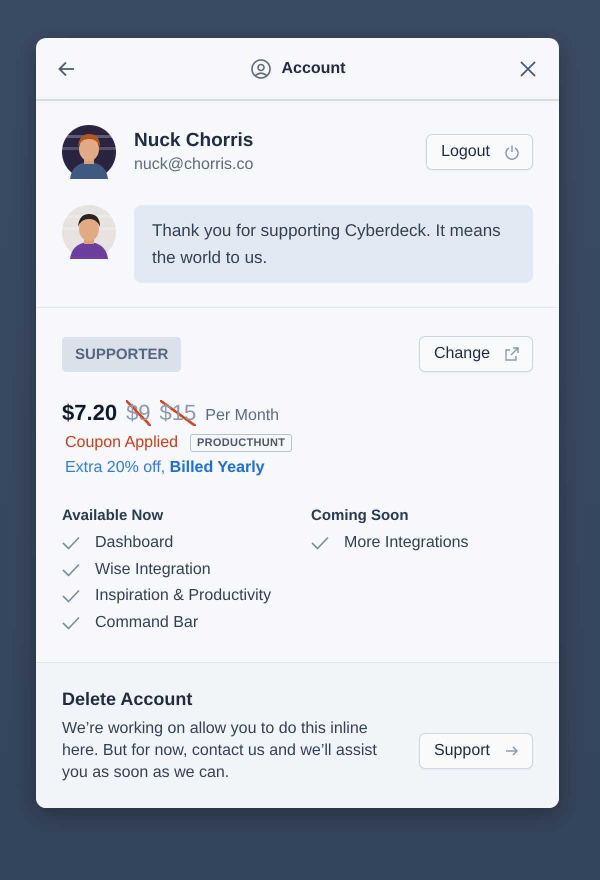 This screenshot has height=880, width=600. I want to click on logout-button: Logout, so click(479, 152).